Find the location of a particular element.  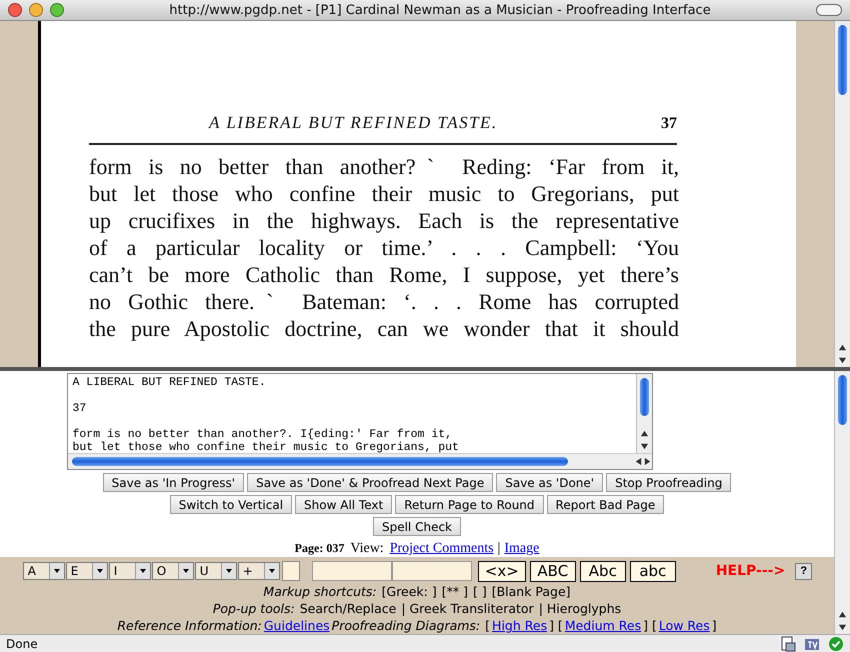

action-button: Save as 'Done' & Proofread Next Page is located at coordinates (370, 482).